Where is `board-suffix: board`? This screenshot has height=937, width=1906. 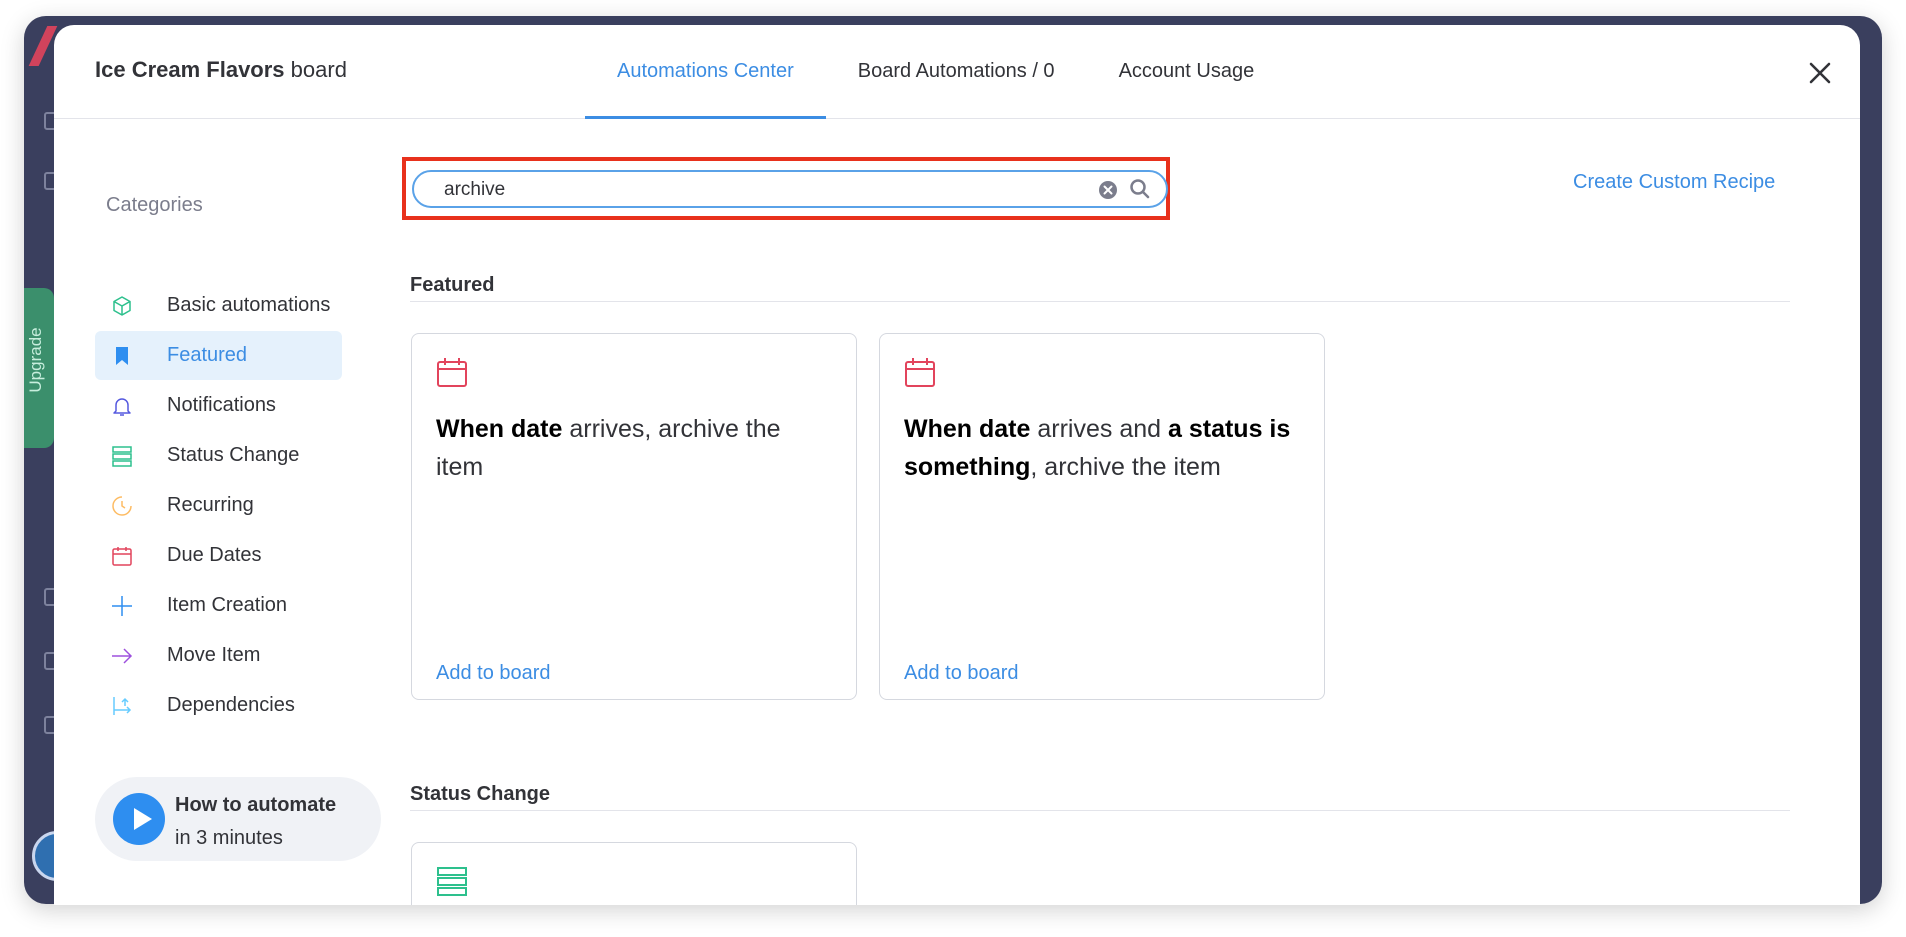
board-suffix: board is located at coordinates (318, 69).